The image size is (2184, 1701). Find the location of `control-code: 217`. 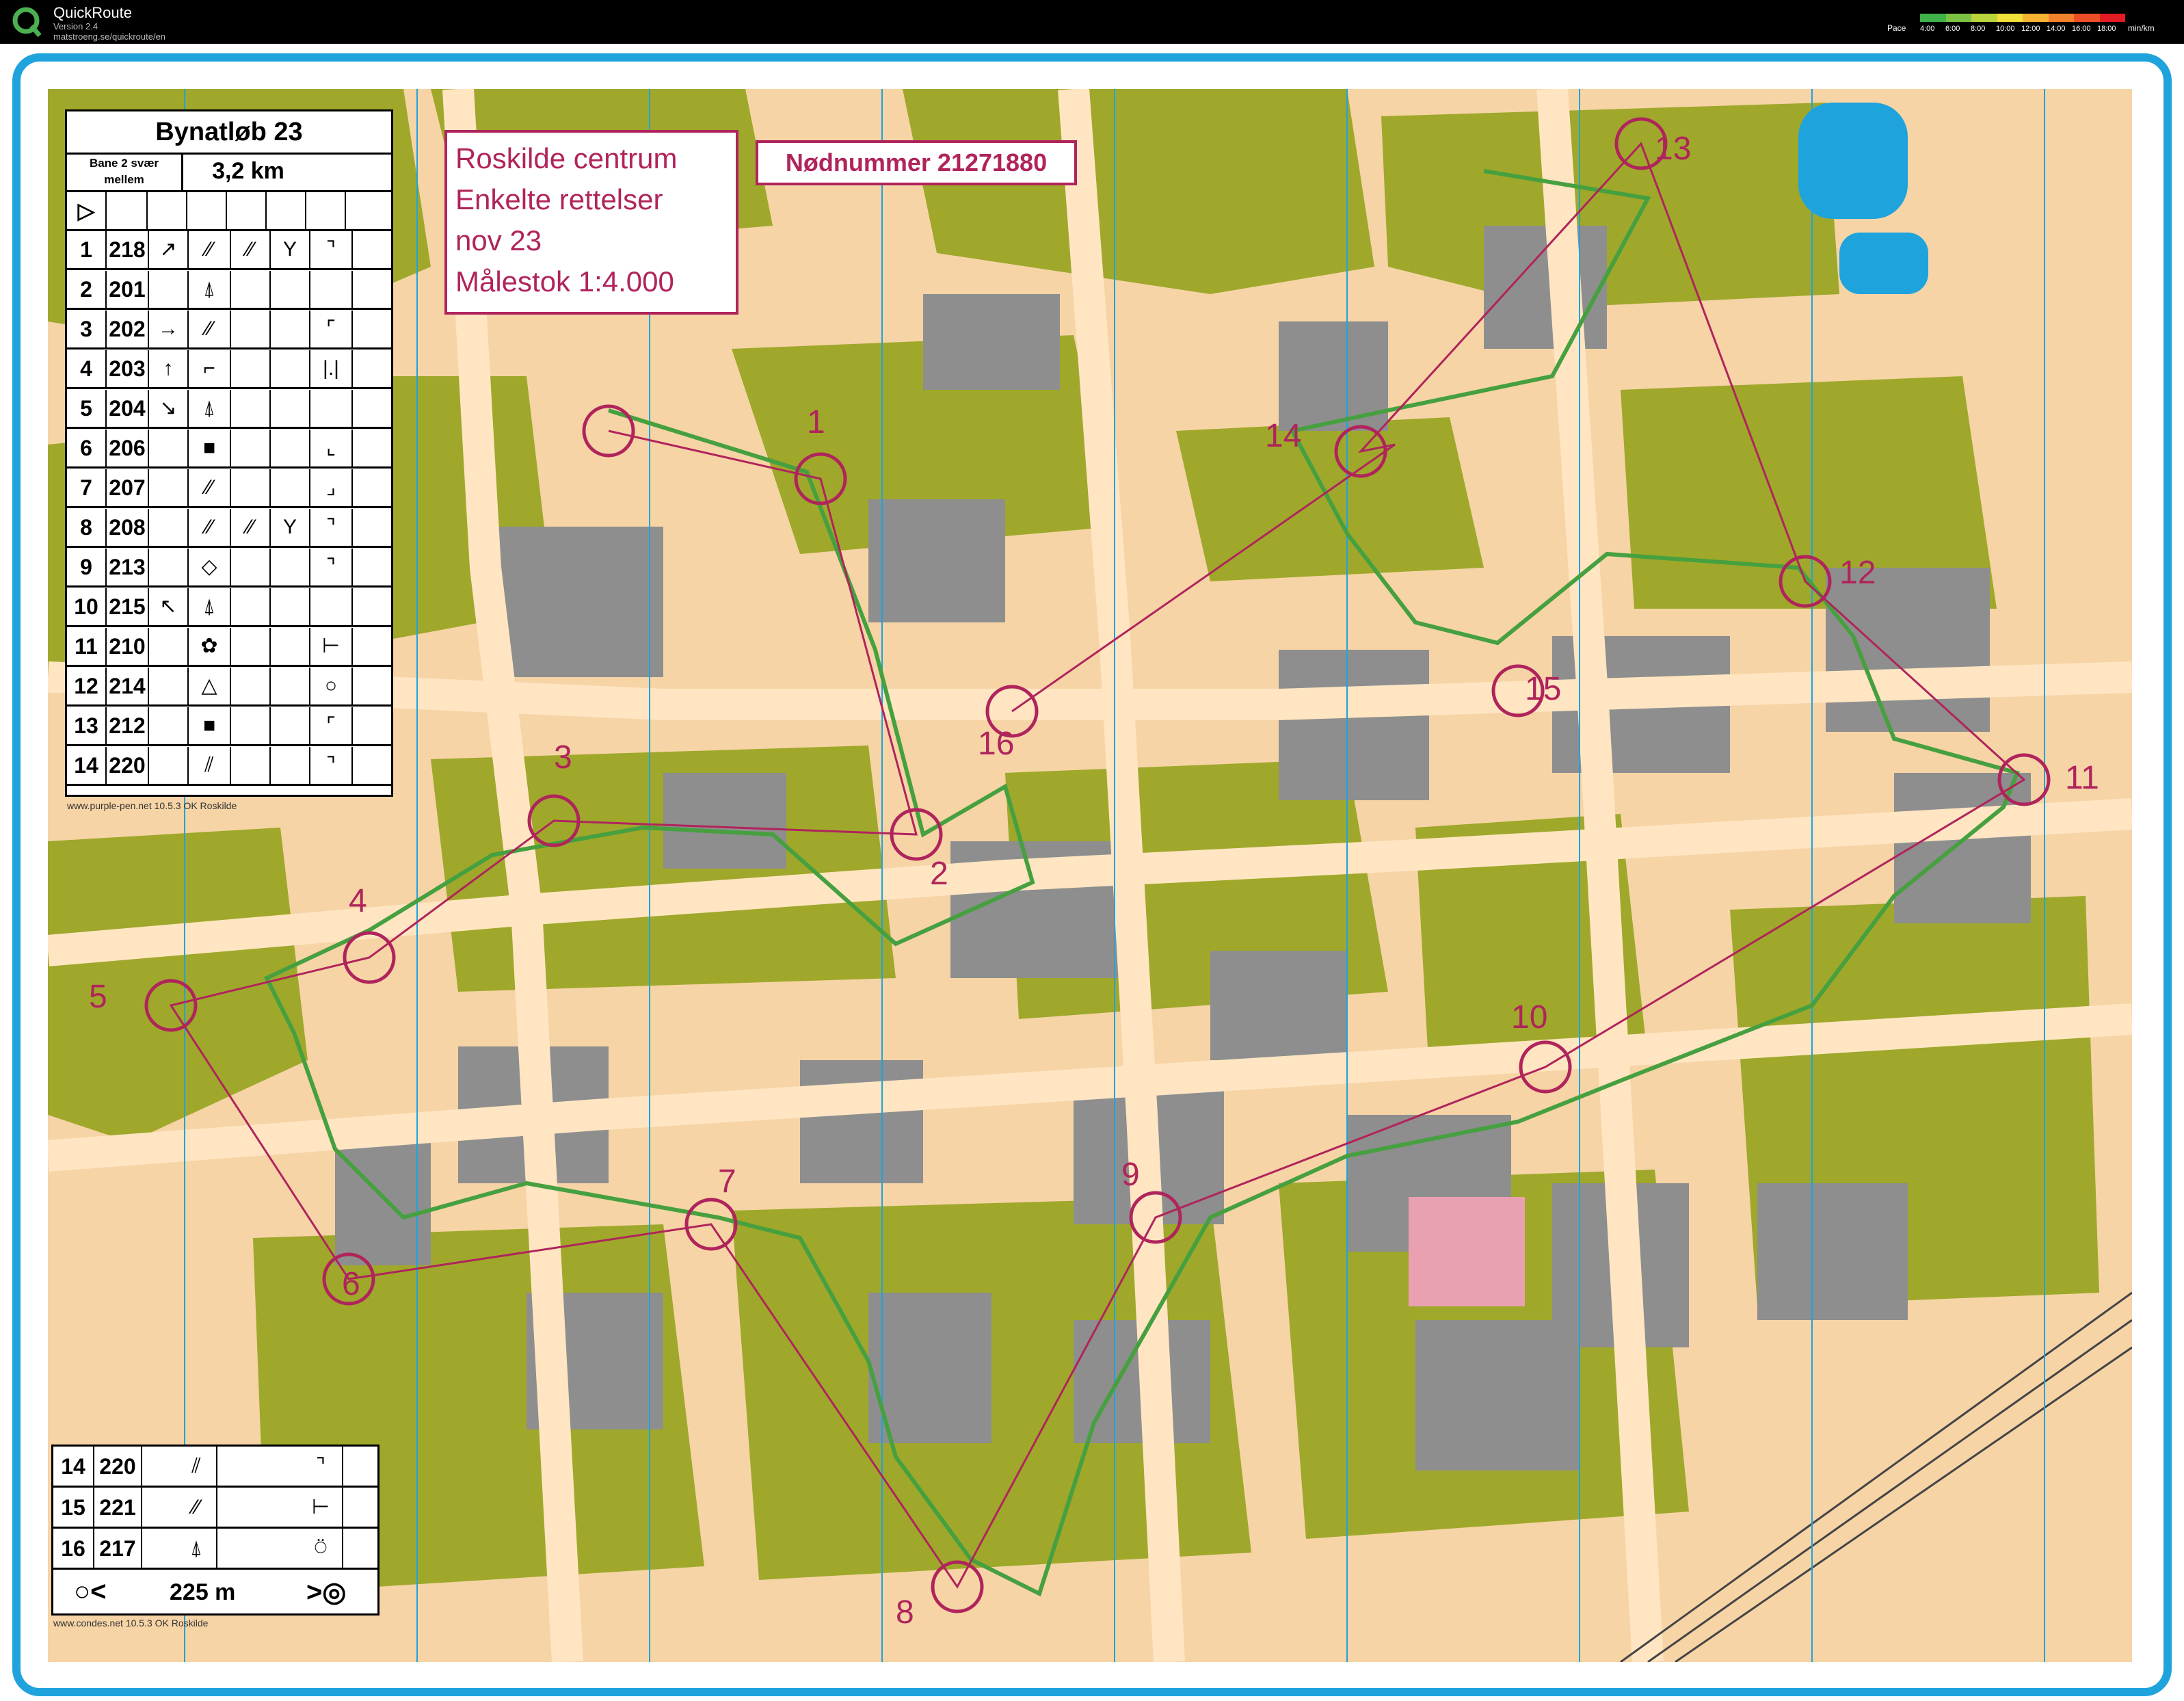

control-code: 217 is located at coordinates (118, 1548).